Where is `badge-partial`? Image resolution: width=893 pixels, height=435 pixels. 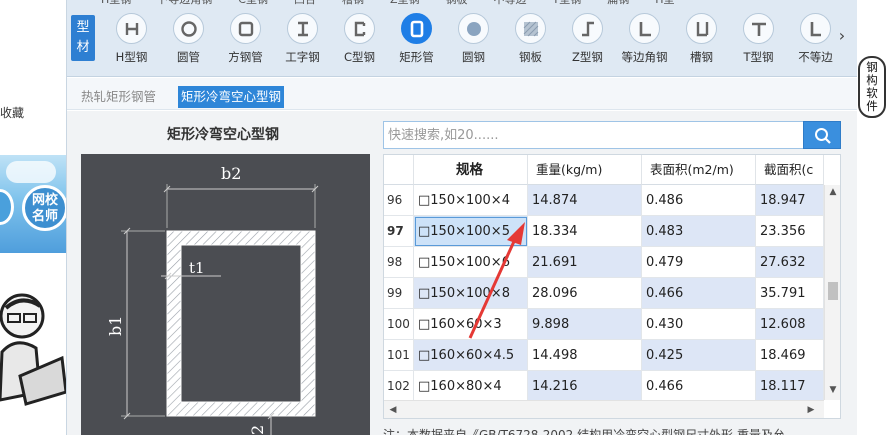 badge-partial is located at coordinates (7, 207).